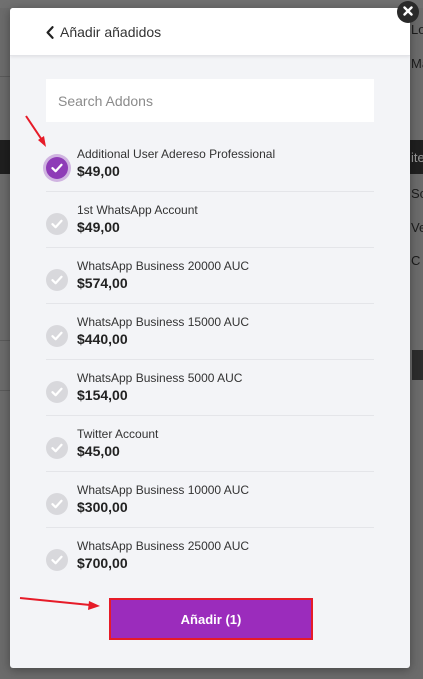  I want to click on addon-price: $700,00, so click(102, 563).